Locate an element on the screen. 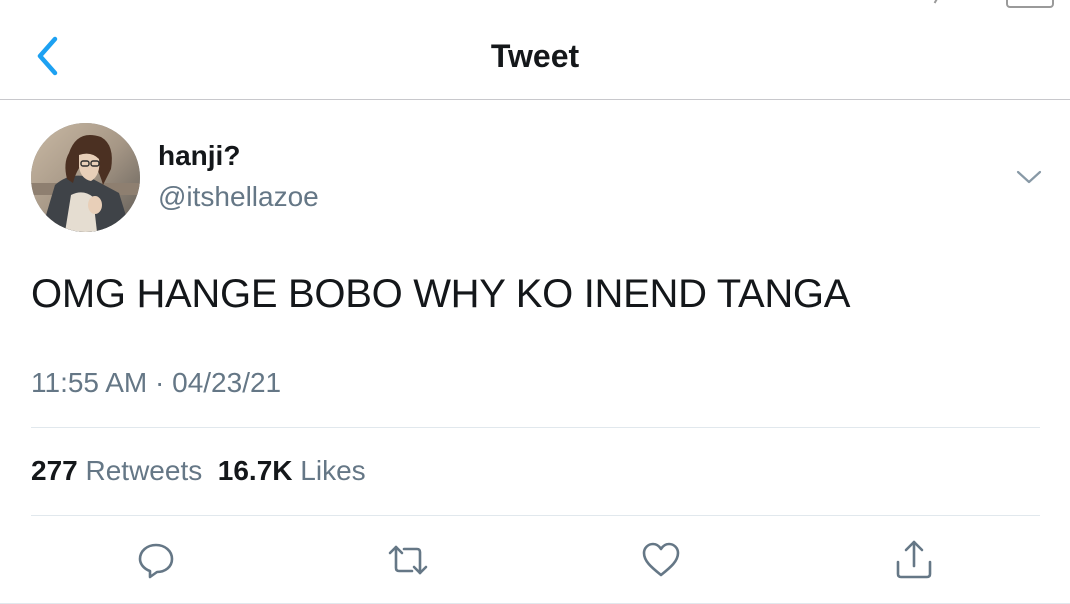 The height and width of the screenshot is (604, 1070). author-display-name: hanji? is located at coordinates (199, 156).